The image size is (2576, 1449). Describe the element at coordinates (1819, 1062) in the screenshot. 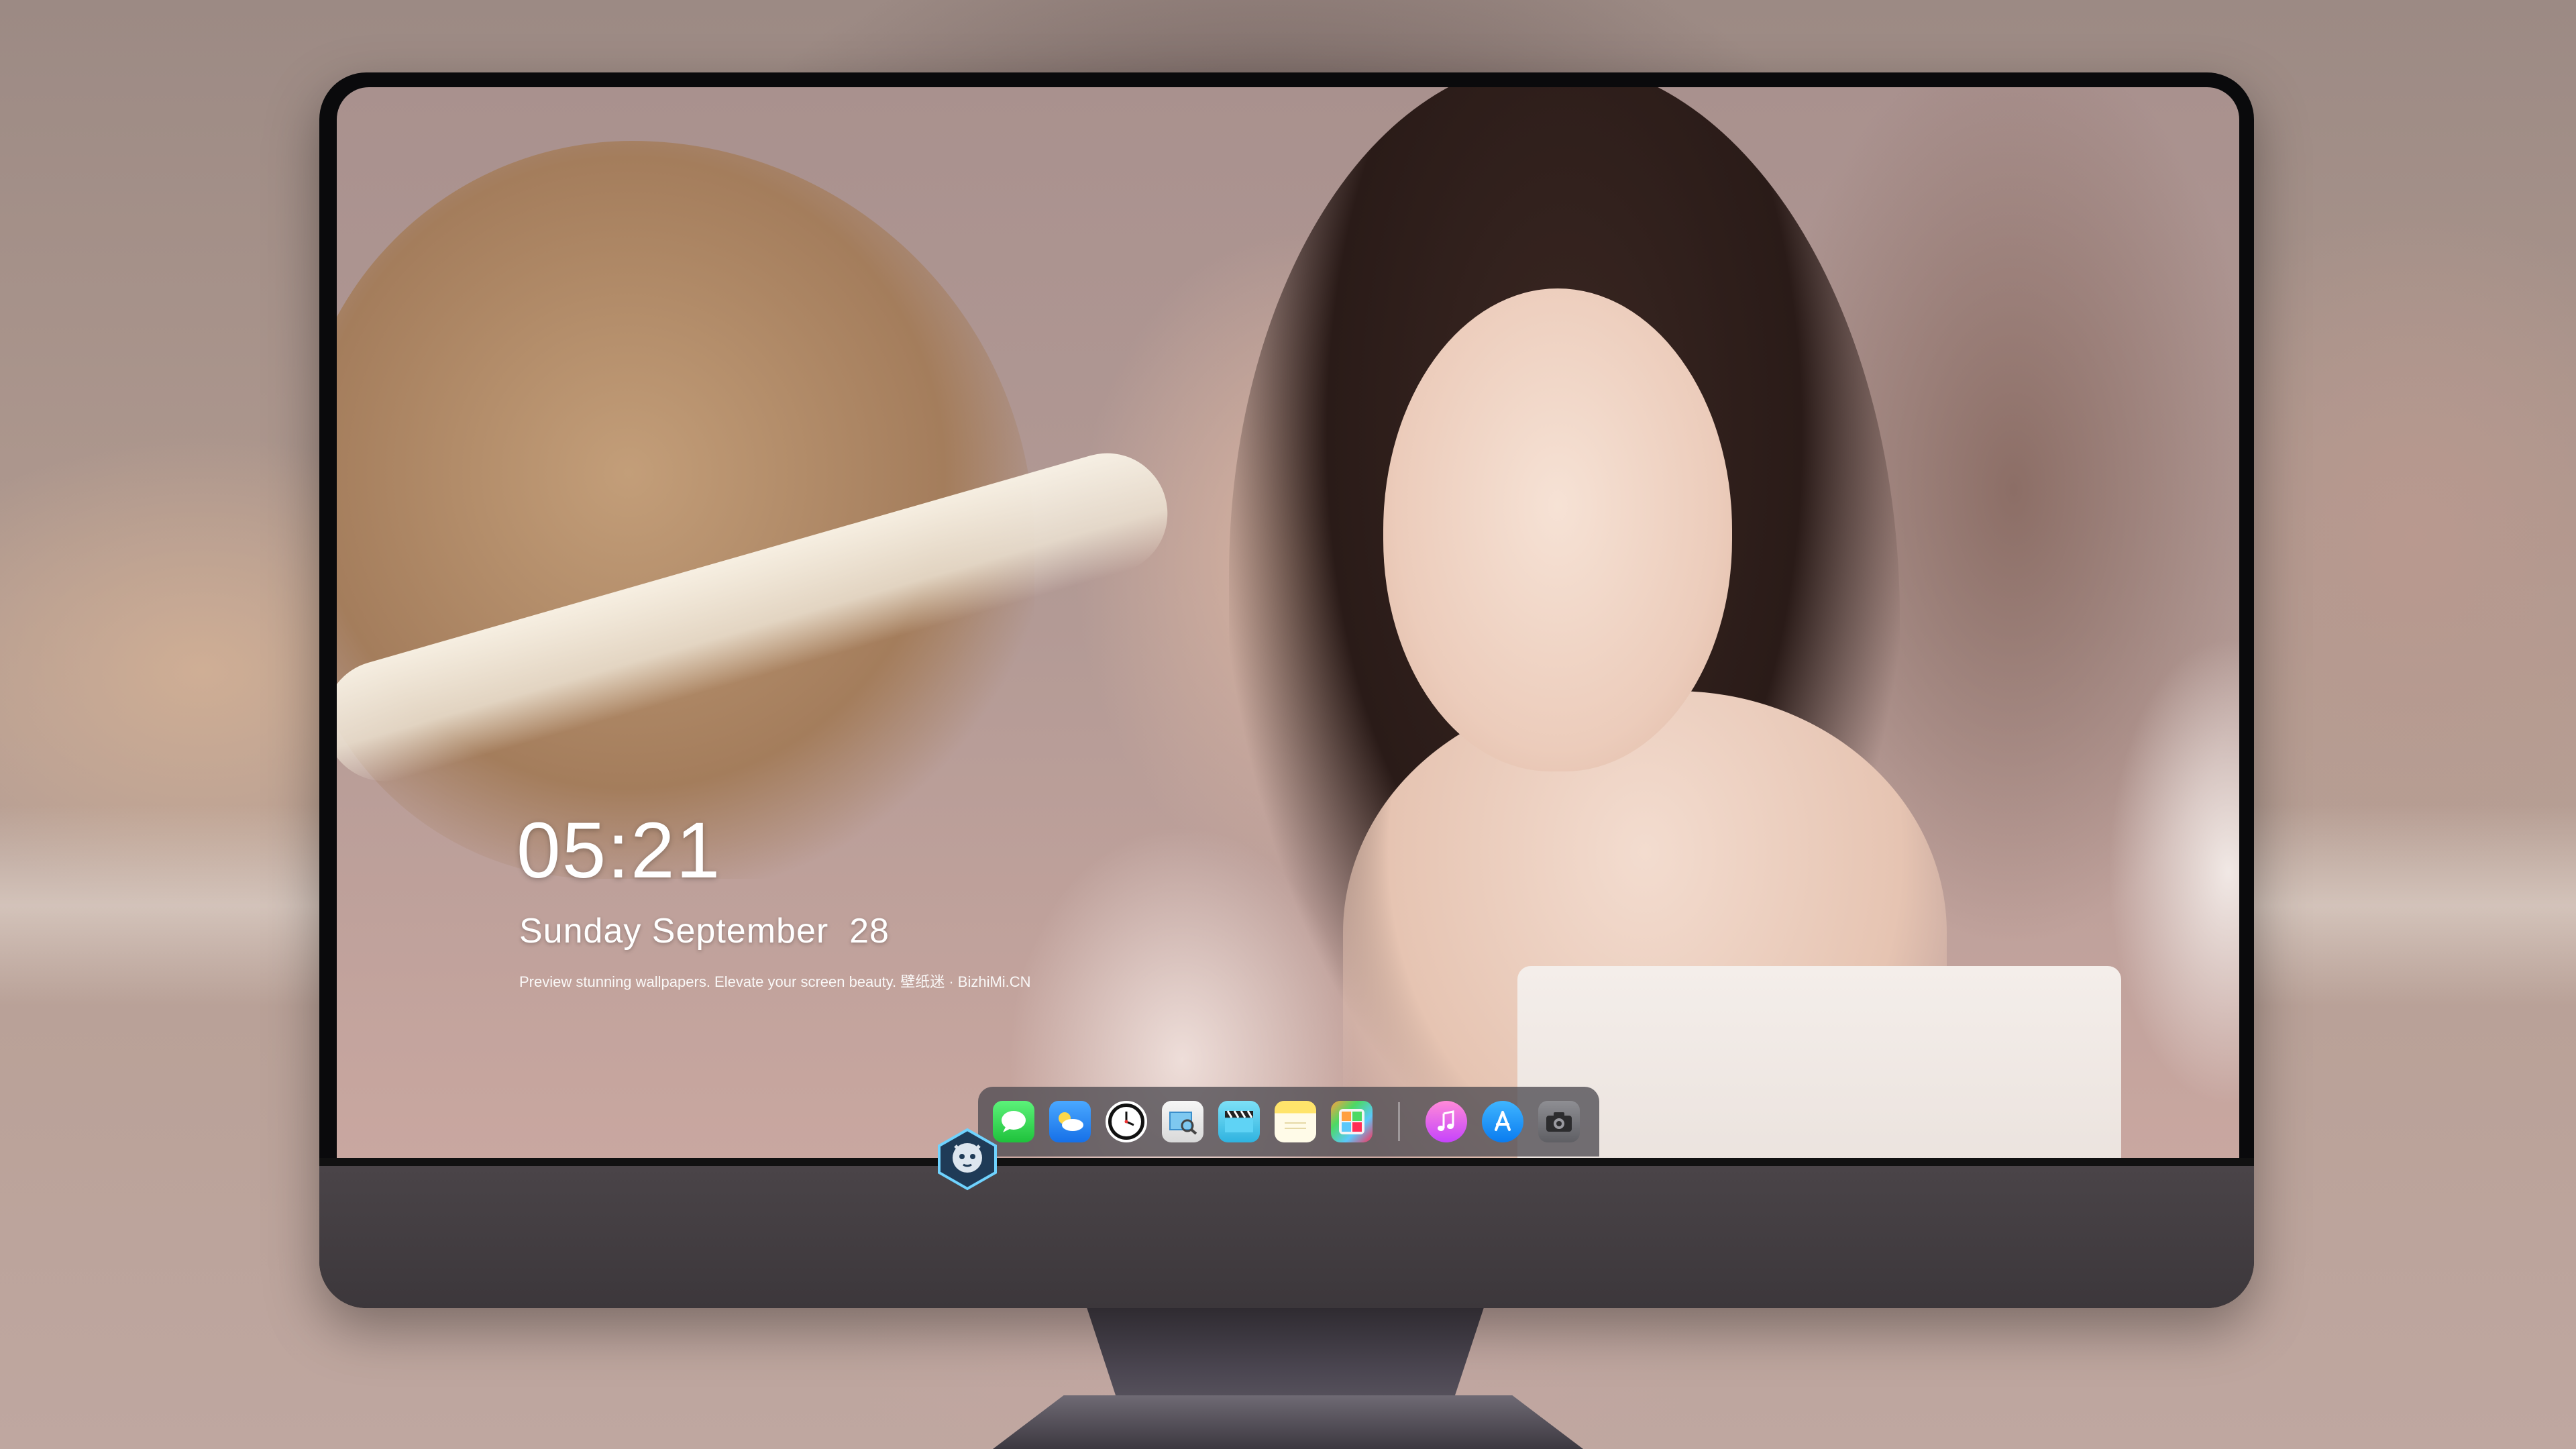

I see `wallpaper-dress` at that location.